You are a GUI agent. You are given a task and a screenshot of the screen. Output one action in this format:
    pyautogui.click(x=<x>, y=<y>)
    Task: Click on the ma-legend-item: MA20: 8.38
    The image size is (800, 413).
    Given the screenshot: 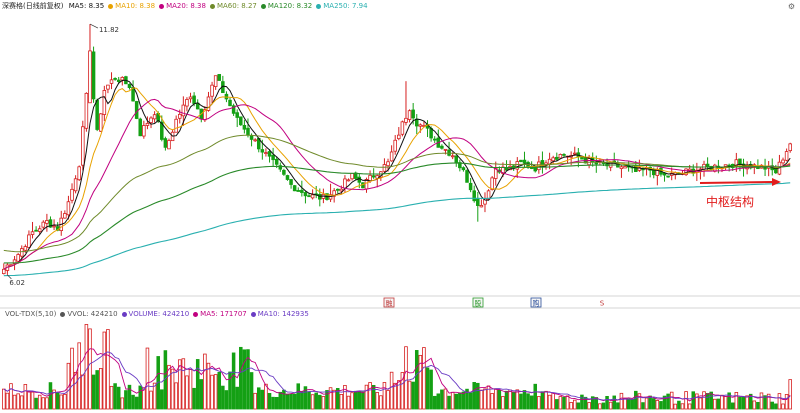 What is the action you would take?
    pyautogui.click(x=180, y=6)
    